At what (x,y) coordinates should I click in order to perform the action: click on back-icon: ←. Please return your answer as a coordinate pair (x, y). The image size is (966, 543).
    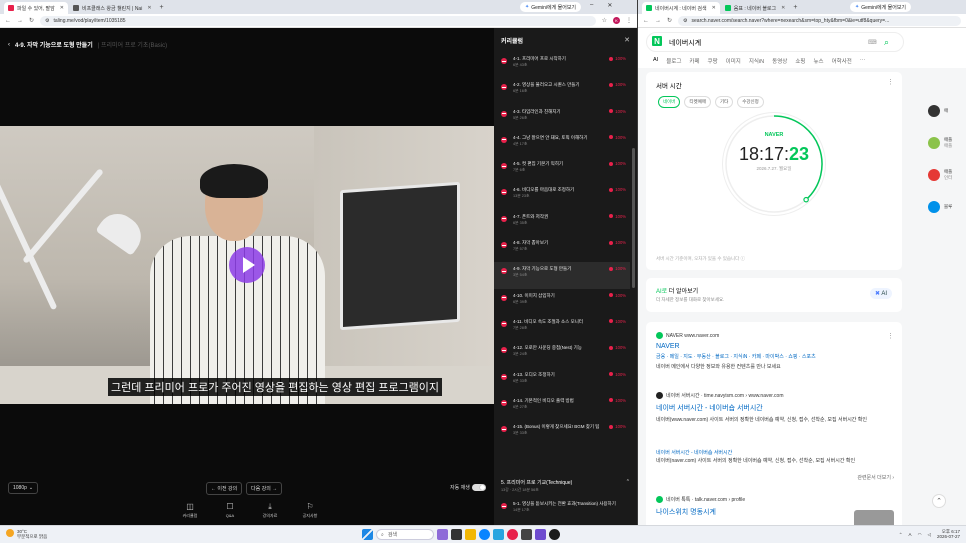
    Looking at the image, I should click on (8, 21).